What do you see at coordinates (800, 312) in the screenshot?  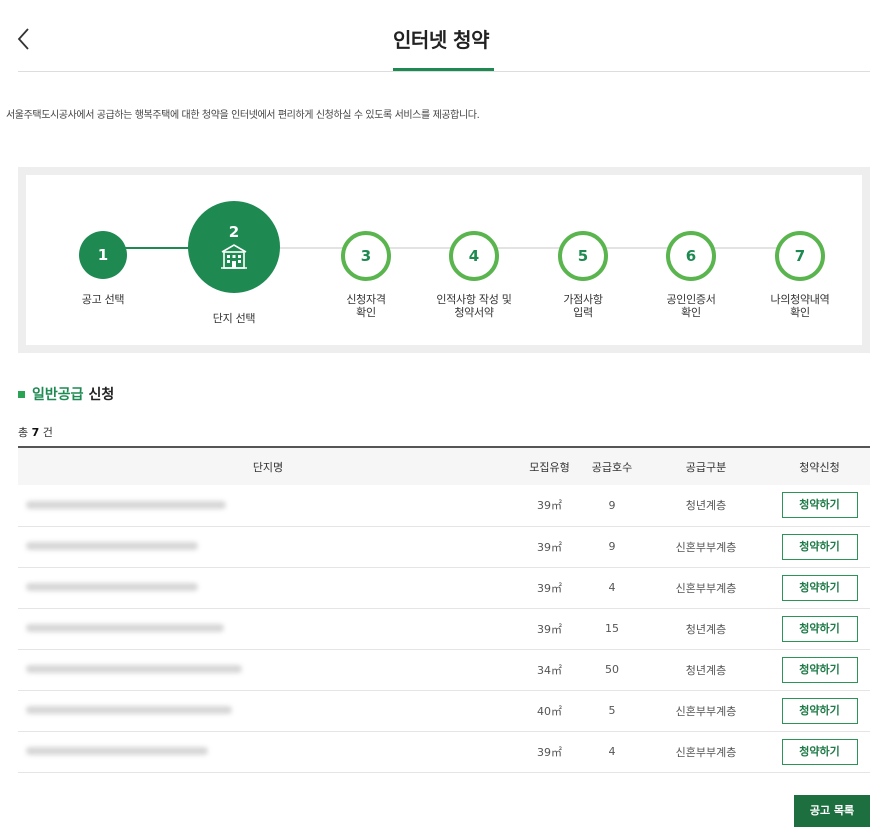 I see `step-7-label-line2: 확인` at bounding box center [800, 312].